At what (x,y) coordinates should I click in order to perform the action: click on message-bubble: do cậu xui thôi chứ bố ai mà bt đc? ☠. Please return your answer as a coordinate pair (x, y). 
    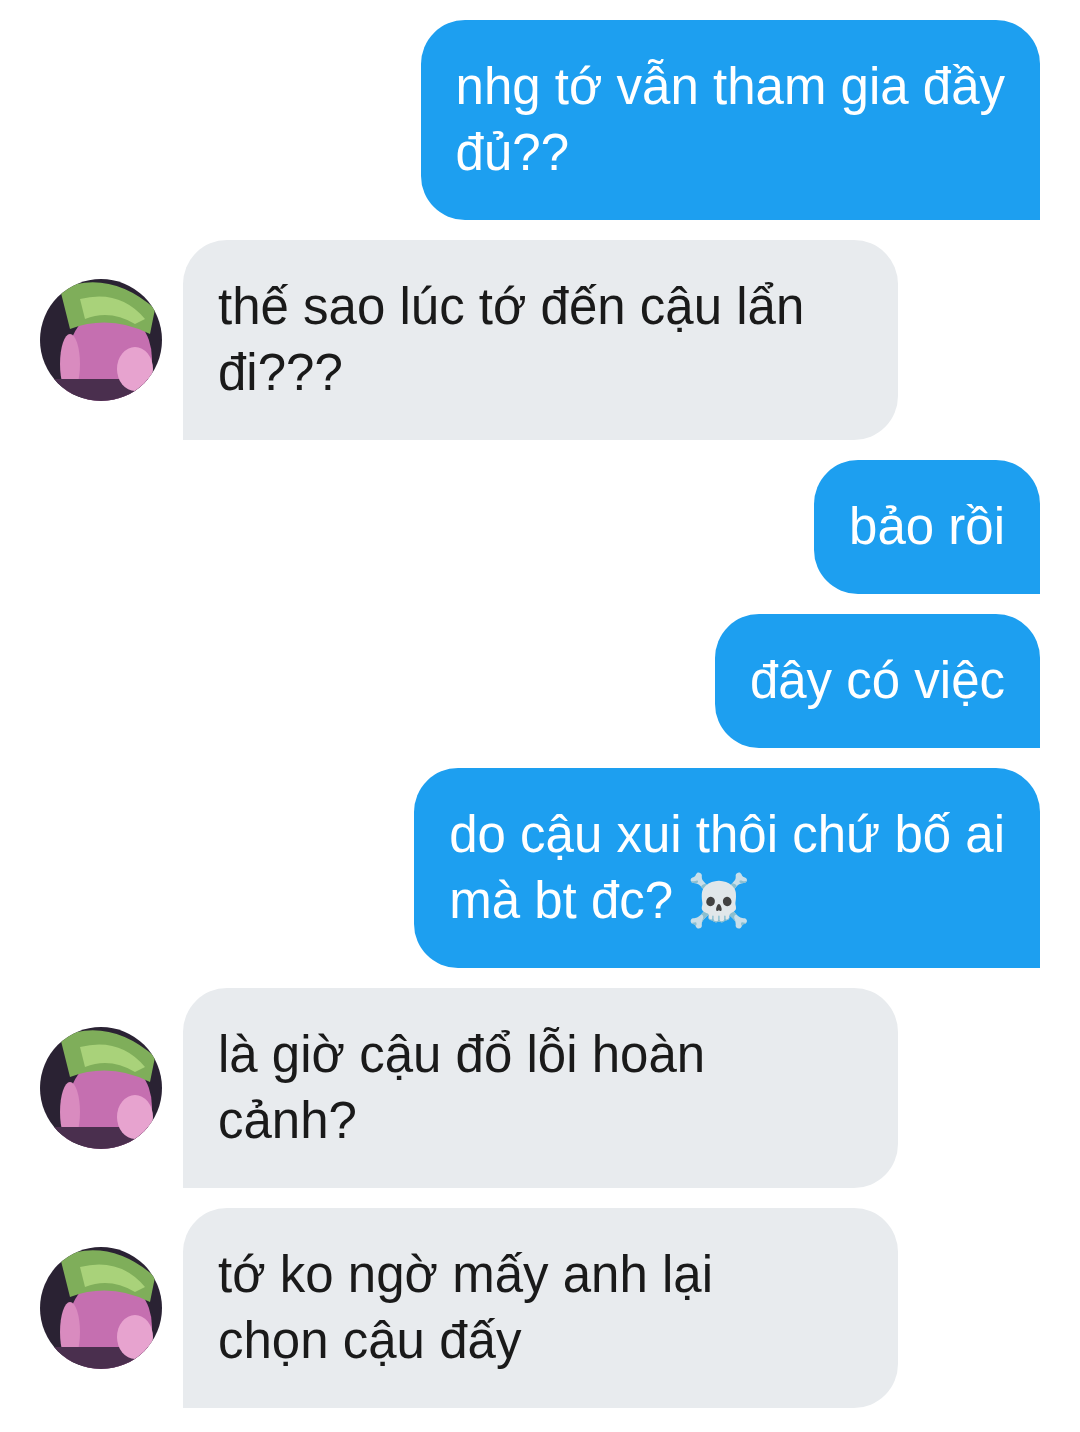
    Looking at the image, I should click on (727, 868).